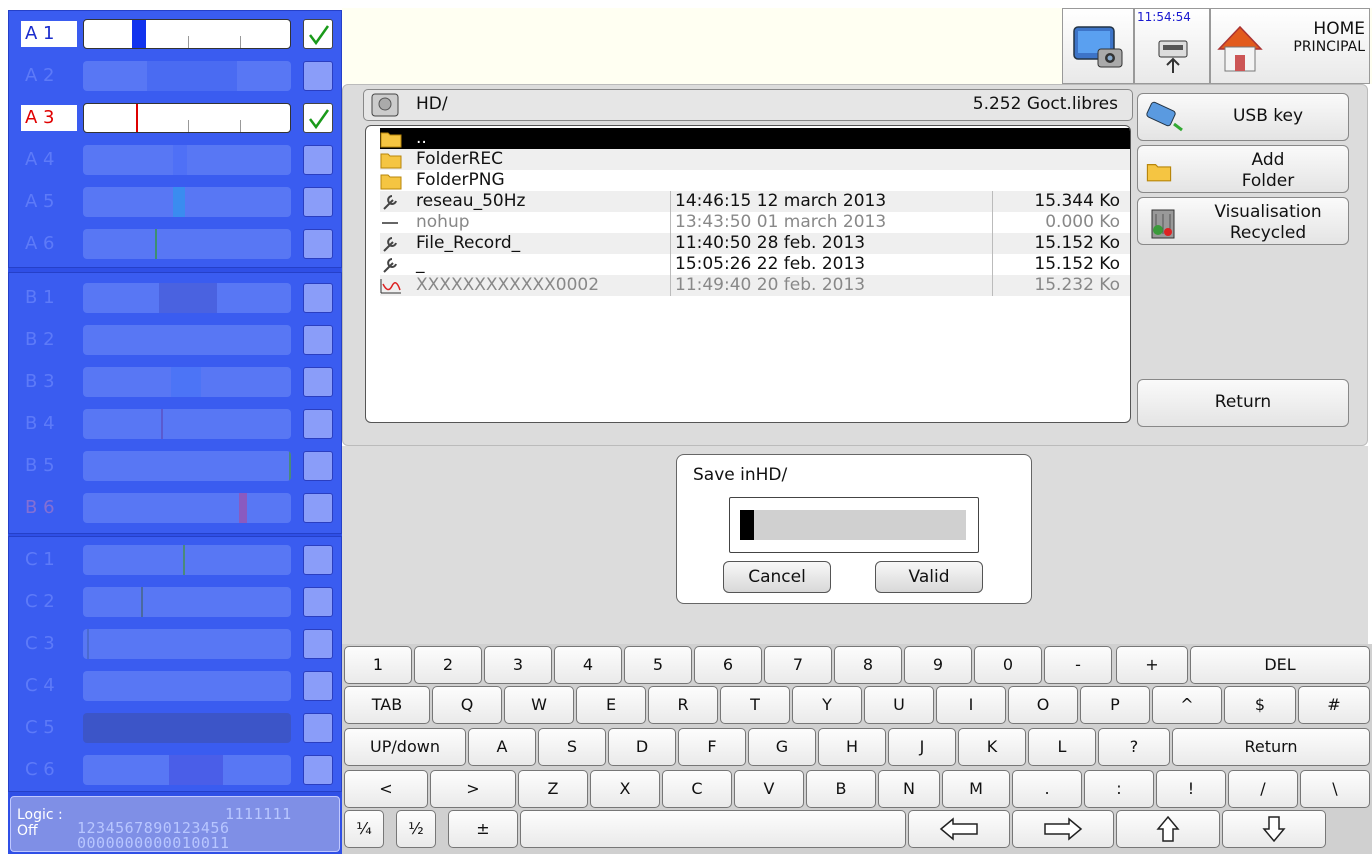 The width and height of the screenshot is (1372, 854). I want to click on channel-row-c4: C 4, so click(176, 686).